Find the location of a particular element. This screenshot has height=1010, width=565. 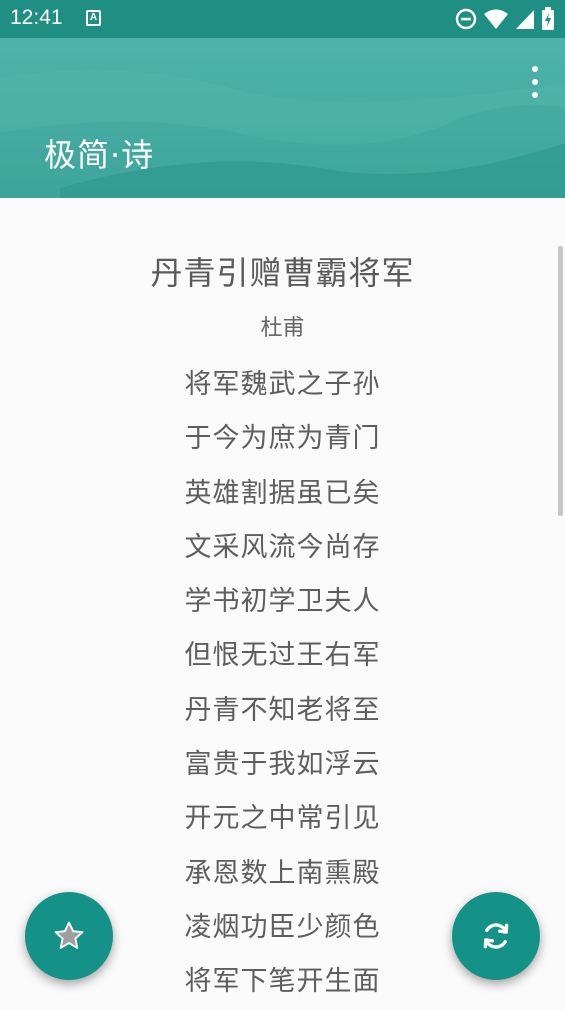

poem-line: 将军魏武之子孙 is located at coordinates (282, 384).